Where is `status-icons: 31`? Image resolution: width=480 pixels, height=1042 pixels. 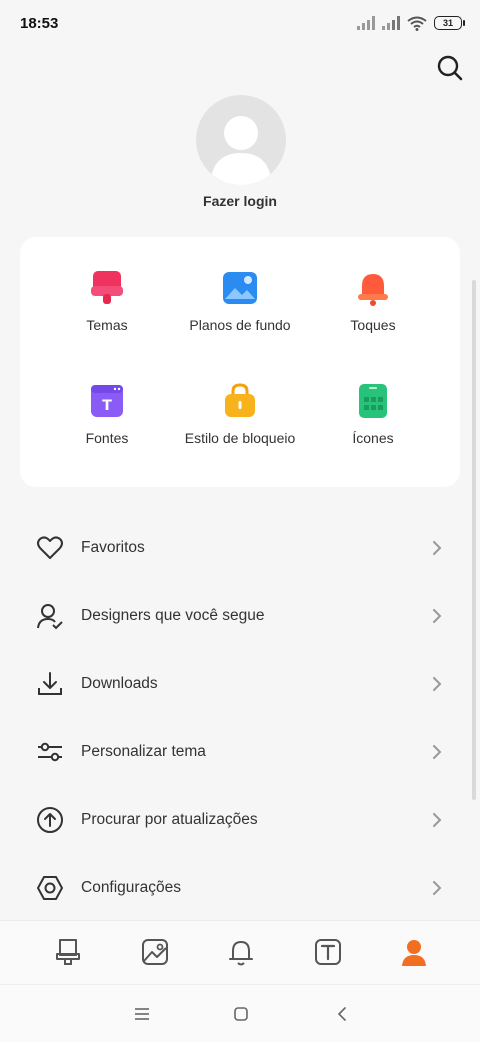
status-icons: 31 is located at coordinates (411, 23).